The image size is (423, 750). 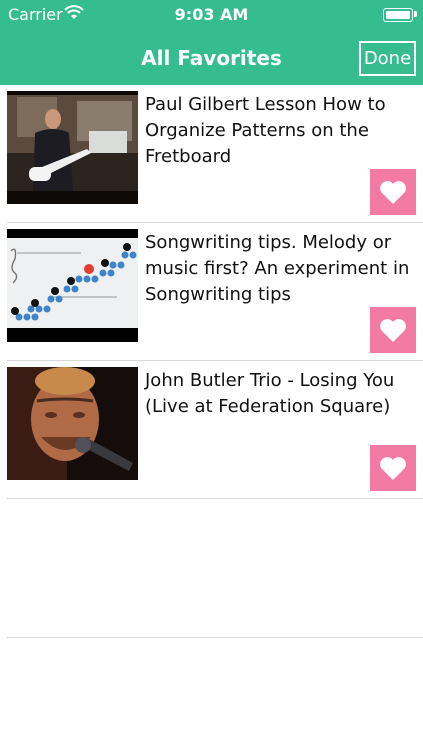 I want to click on status-bar: Carrier 9:03 AM, so click(x=211, y=15).